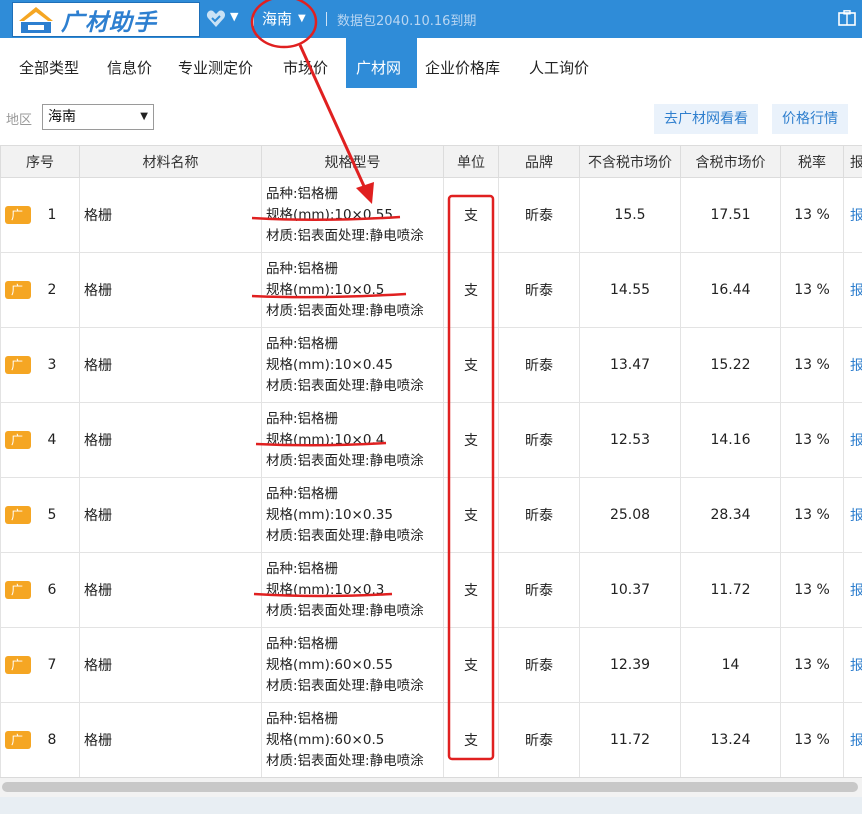 The width and height of the screenshot is (862, 814). What do you see at coordinates (539, 161) in the screenshot?
I see `header-brand: 品牌` at bounding box center [539, 161].